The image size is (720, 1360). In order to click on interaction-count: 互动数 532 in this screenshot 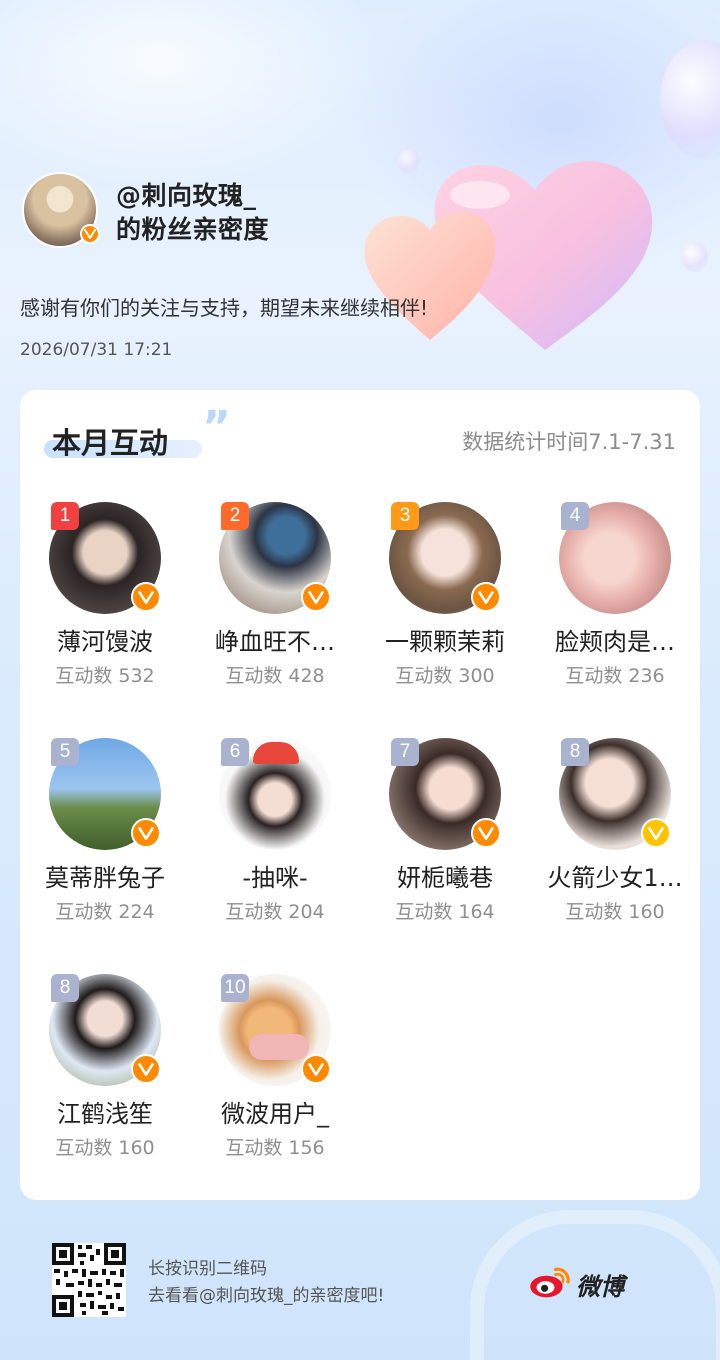, I will do `click(105, 676)`.